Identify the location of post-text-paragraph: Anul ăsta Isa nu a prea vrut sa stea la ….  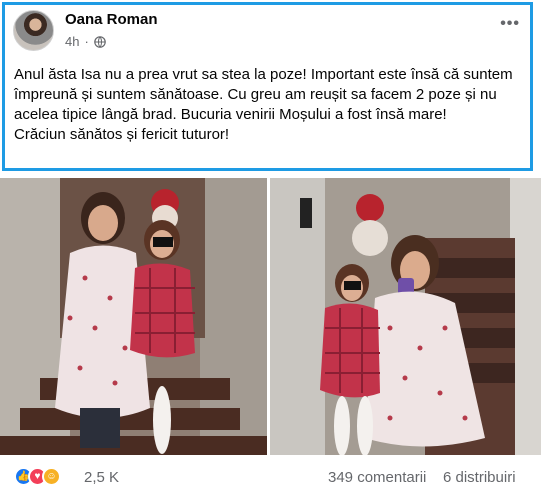
(263, 94).